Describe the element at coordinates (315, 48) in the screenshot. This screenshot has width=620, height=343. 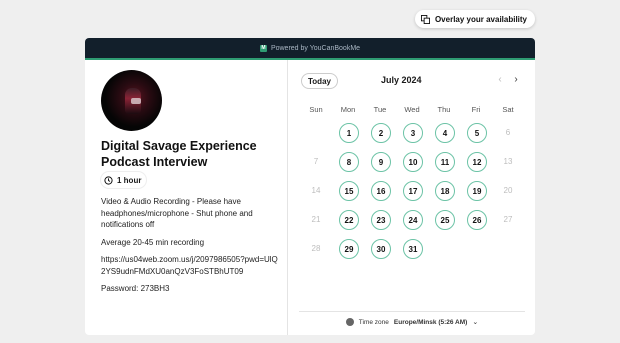
I see `powered-by-label: Powered by YouCanBookMe` at that location.